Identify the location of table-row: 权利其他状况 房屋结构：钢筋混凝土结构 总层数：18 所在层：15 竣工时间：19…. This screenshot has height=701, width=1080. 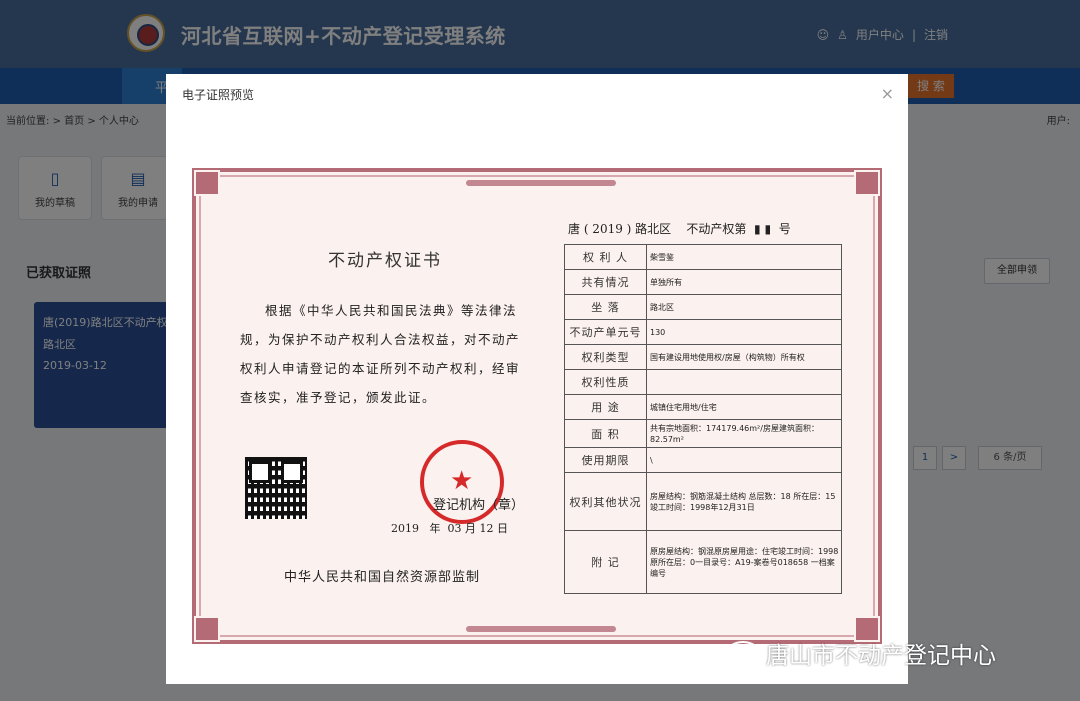
(703, 502).